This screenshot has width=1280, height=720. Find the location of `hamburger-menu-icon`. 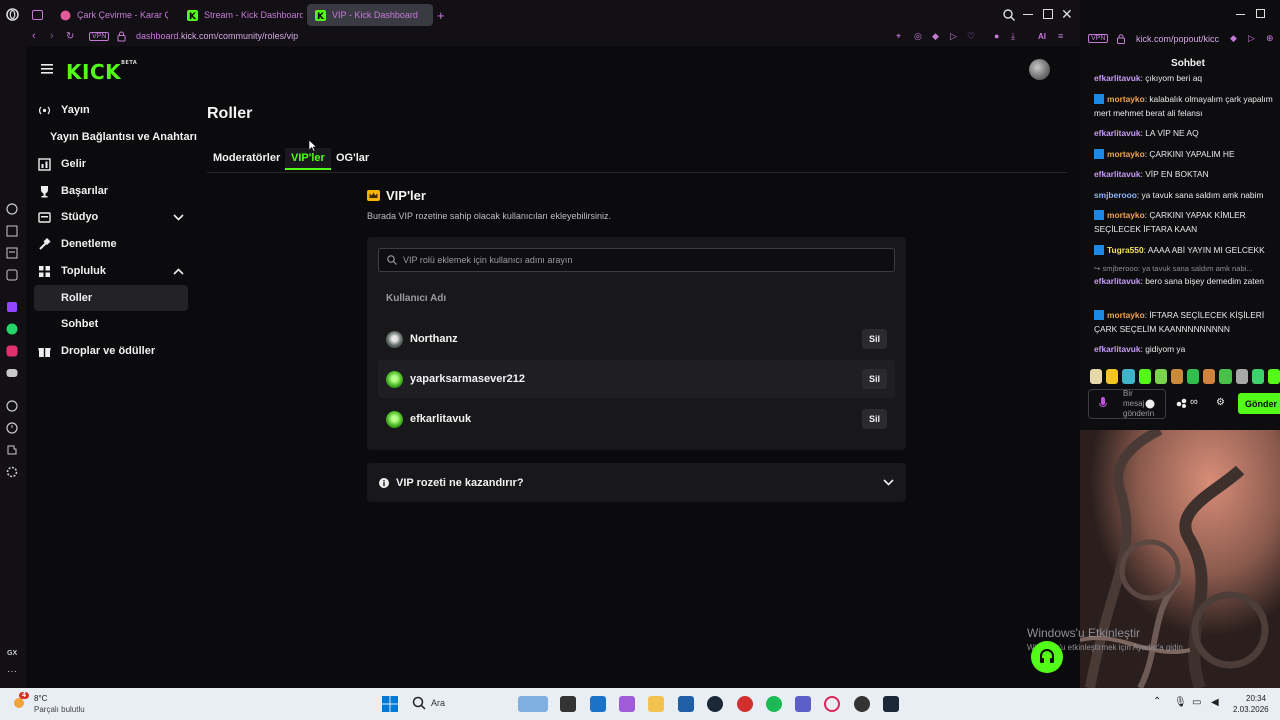

hamburger-menu-icon is located at coordinates (47, 69).